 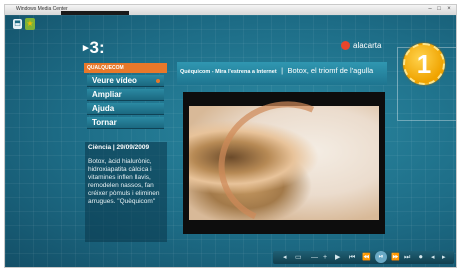 I want to click on menu-item-tornar: Tornar, so click(x=125, y=123).